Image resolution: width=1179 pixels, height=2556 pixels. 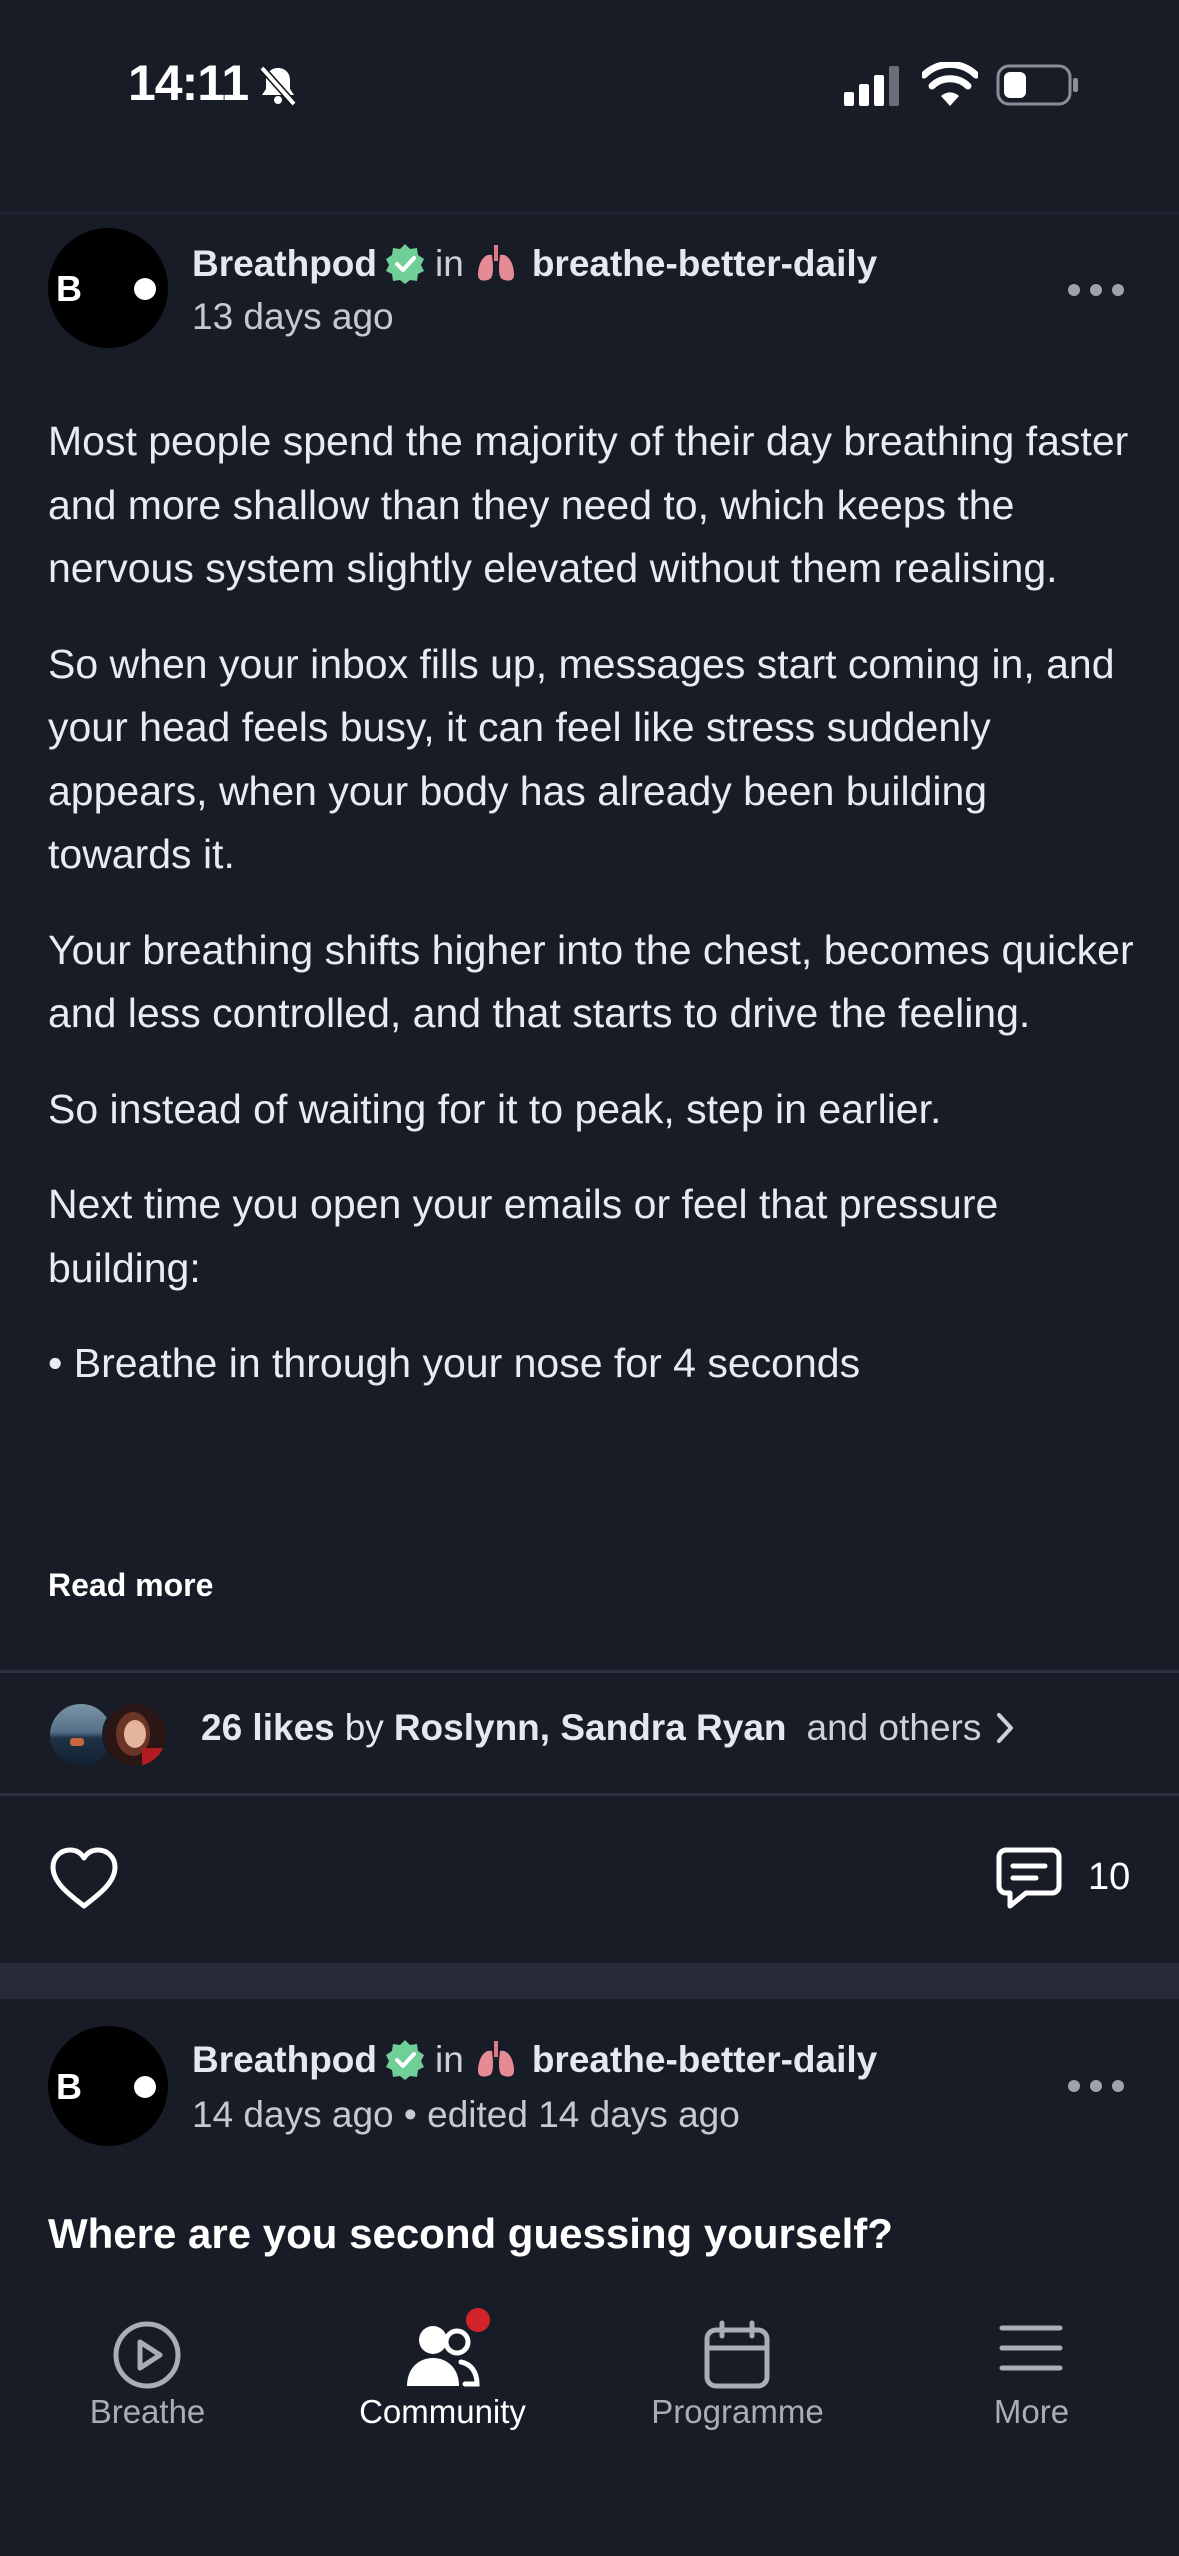 I want to click on play-circle-icon, so click(x=147, y=2355).